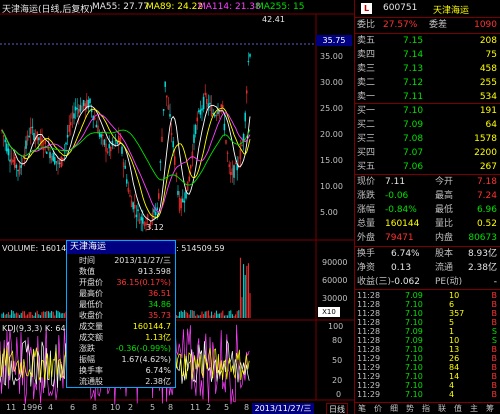  I want to click on kdj-tick-80: 80, so click(337, 340).